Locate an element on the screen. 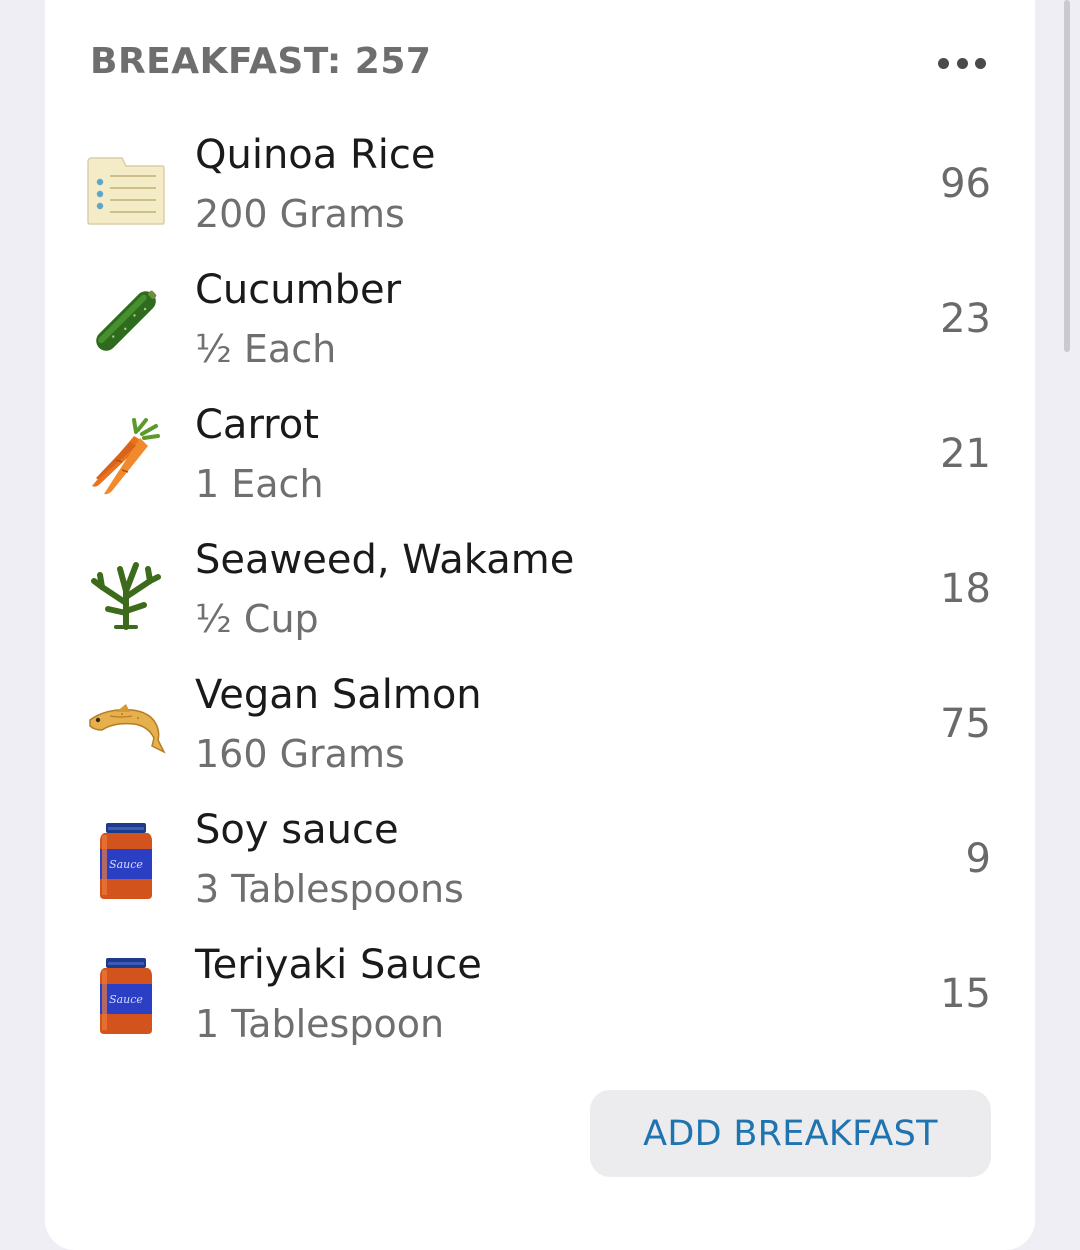 The image size is (1080, 1250). food-row-teriyaki-sauce: Sauce Teriyaki Sauce 1 Tablespoon 15 is located at coordinates (540, 995).